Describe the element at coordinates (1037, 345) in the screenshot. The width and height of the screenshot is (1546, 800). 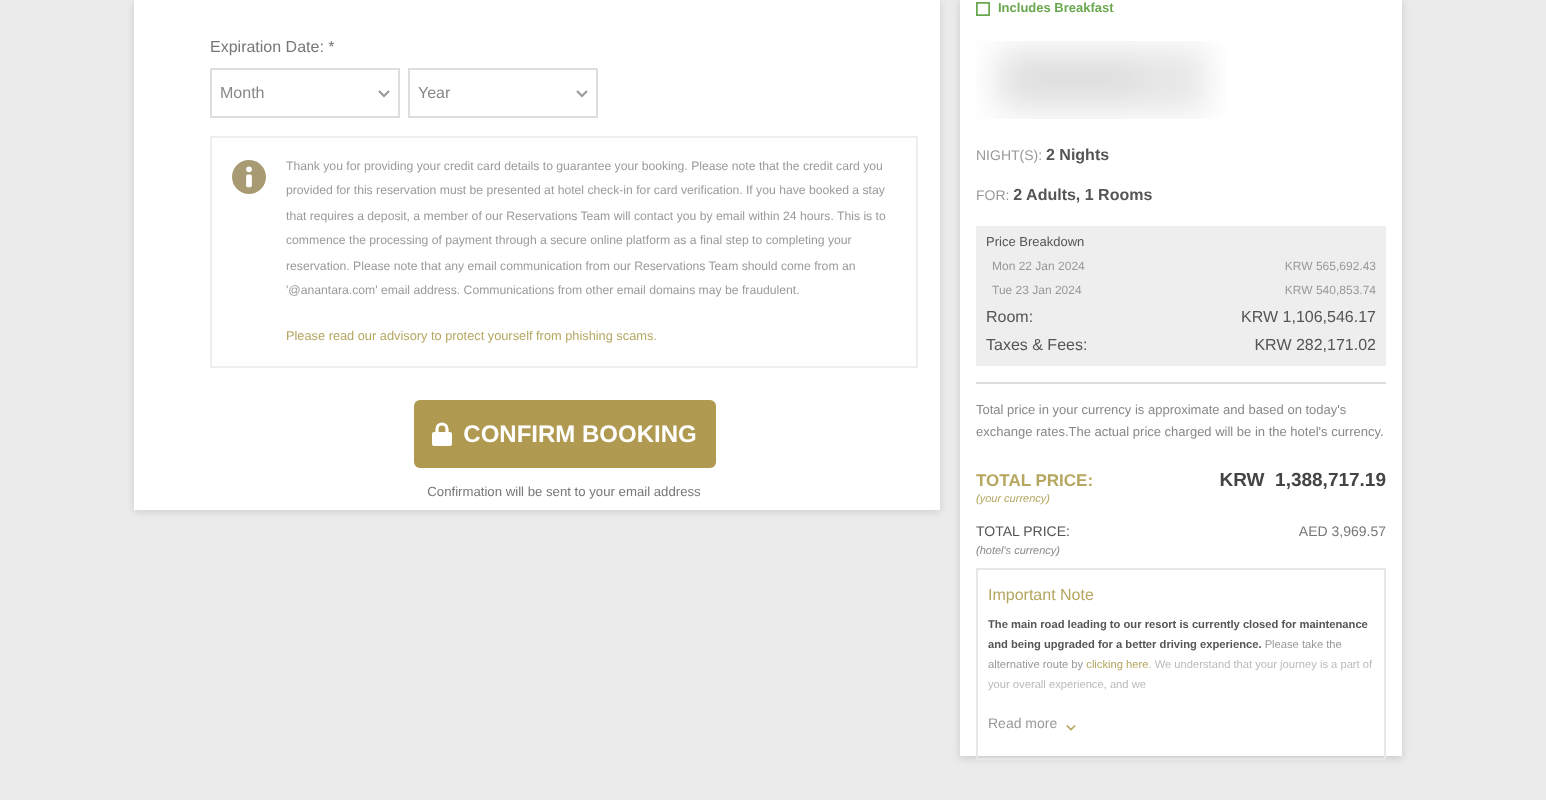
I see `price-label: Taxes & Fees:` at that location.